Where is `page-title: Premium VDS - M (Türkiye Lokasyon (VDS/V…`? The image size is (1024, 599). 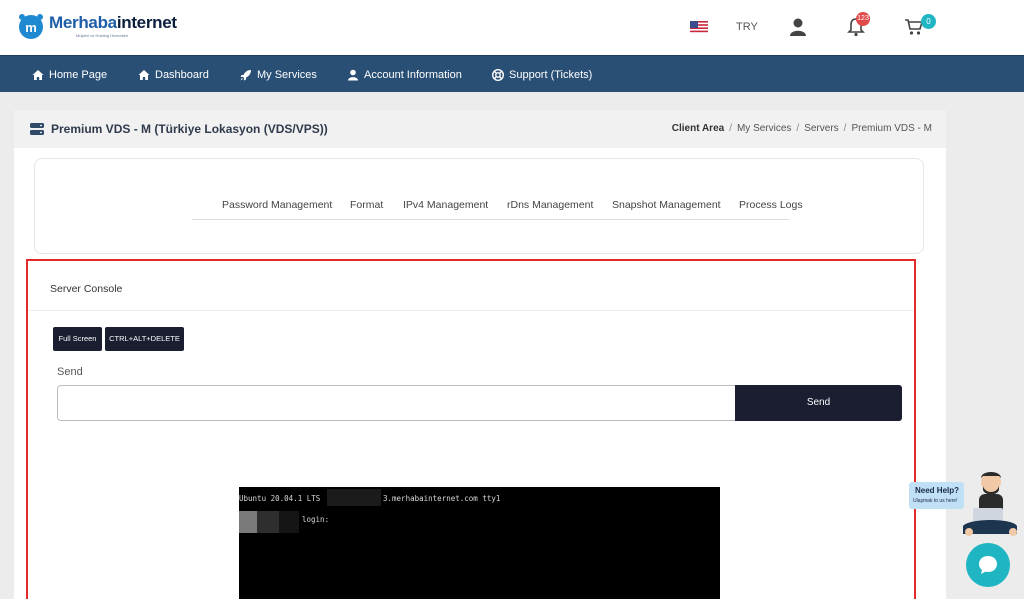
page-title: Premium VDS - M (Türkiye Lokasyon (VDS/V… is located at coordinates (189, 129).